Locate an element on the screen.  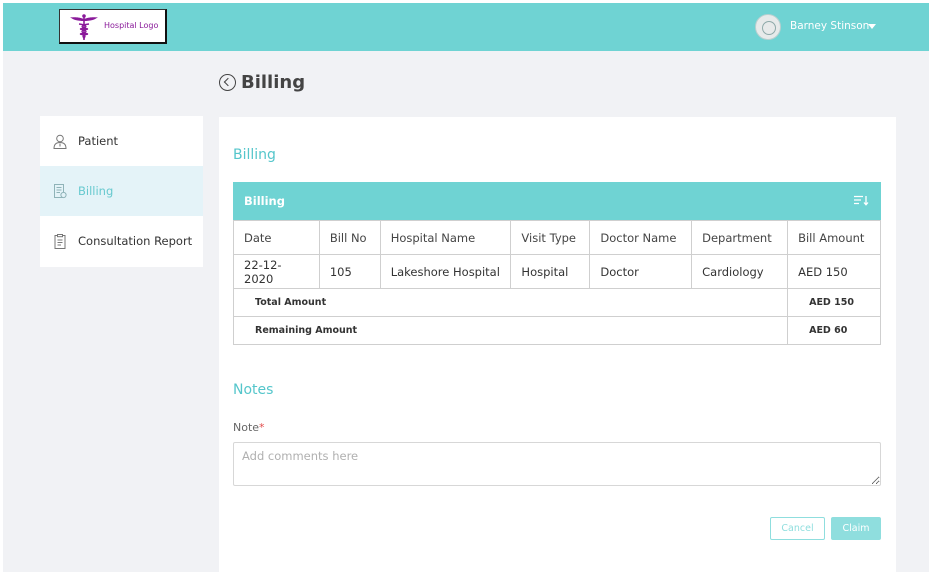
patient-icon is located at coordinates (60, 141).